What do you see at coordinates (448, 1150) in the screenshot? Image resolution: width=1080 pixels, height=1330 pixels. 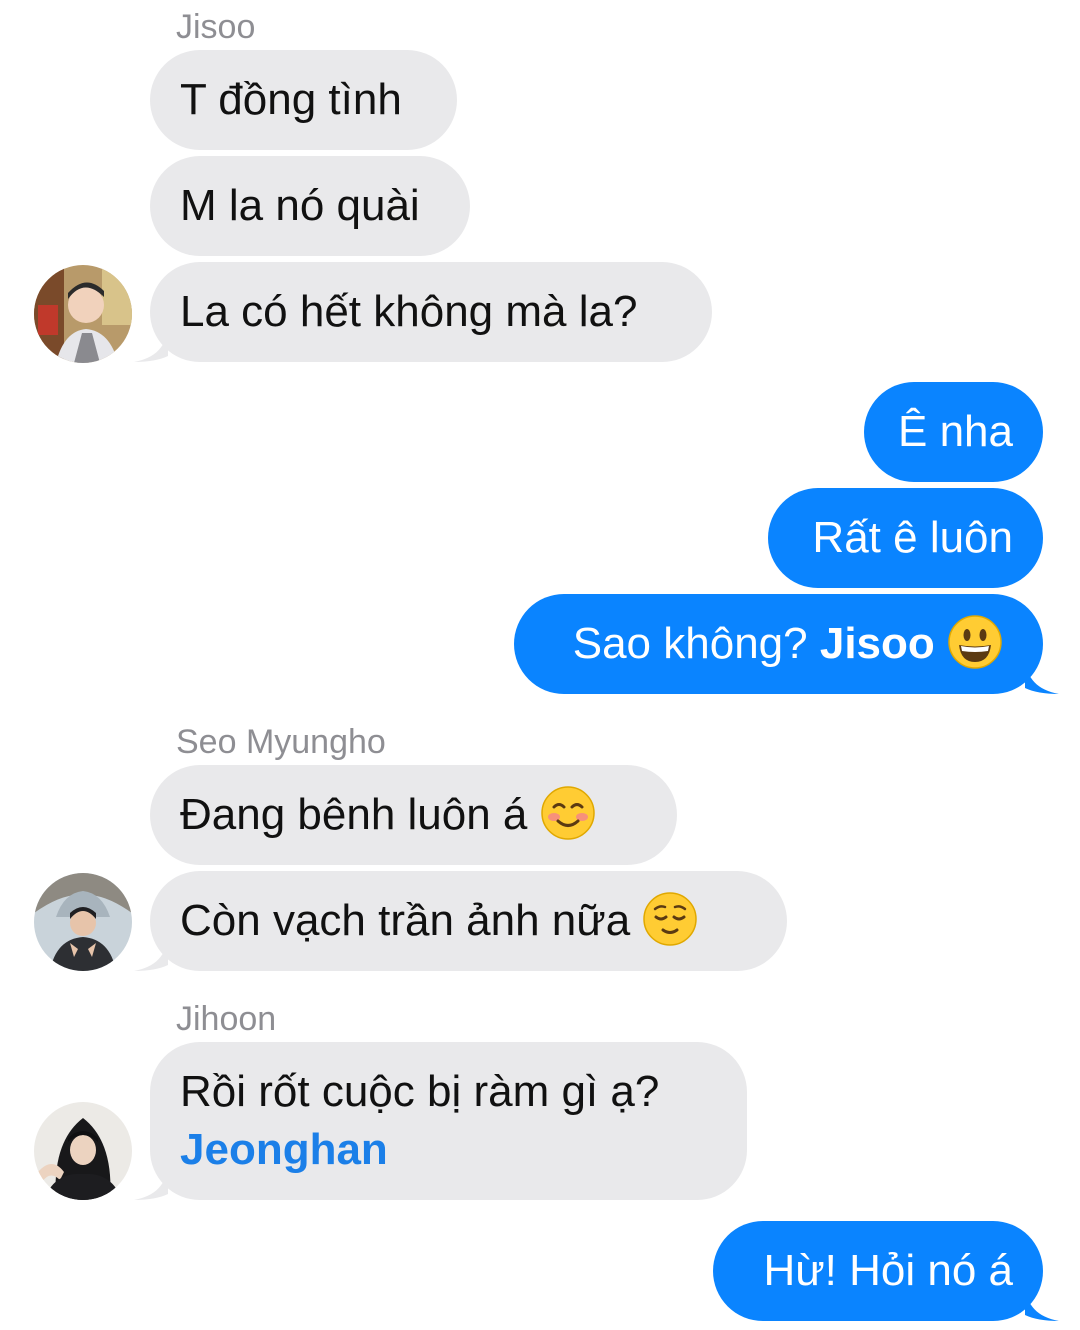 I see `mention-jeonghan: Jeonghan` at bounding box center [448, 1150].